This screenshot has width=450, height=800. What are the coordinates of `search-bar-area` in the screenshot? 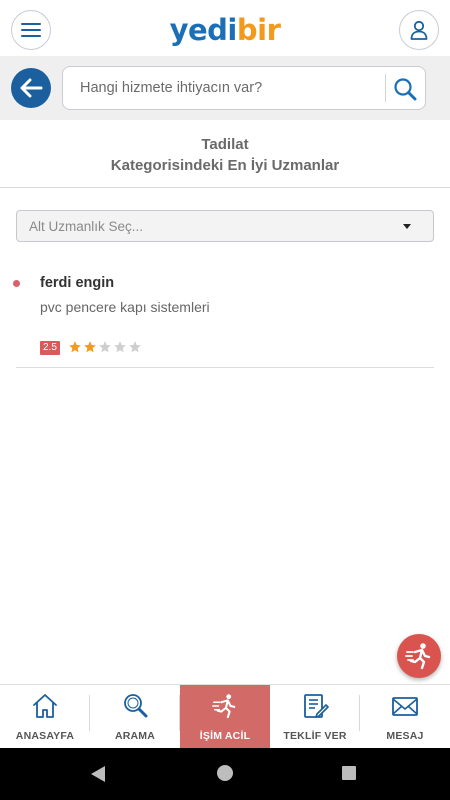 It's located at (225, 88).